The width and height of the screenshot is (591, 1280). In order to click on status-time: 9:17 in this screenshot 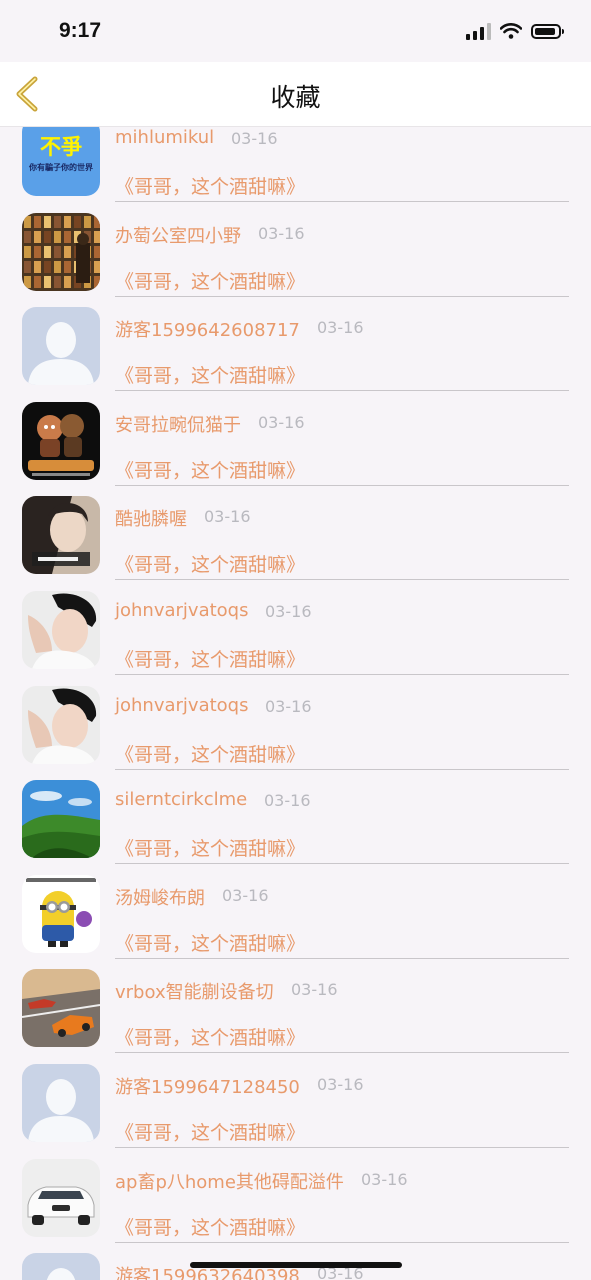, I will do `click(80, 30)`.